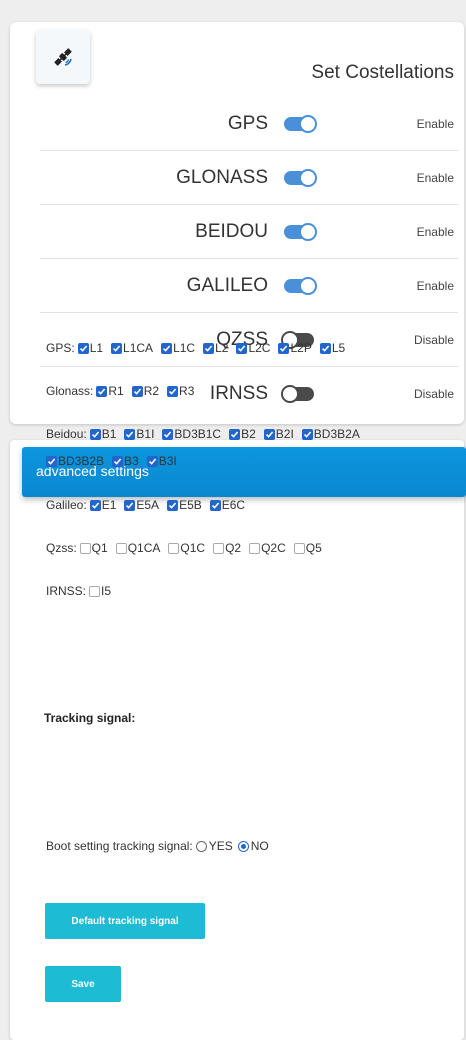 The height and width of the screenshot is (1040, 466). What do you see at coordinates (184, 505) in the screenshot?
I see `signal-checkbox-e5b: E5B` at bounding box center [184, 505].